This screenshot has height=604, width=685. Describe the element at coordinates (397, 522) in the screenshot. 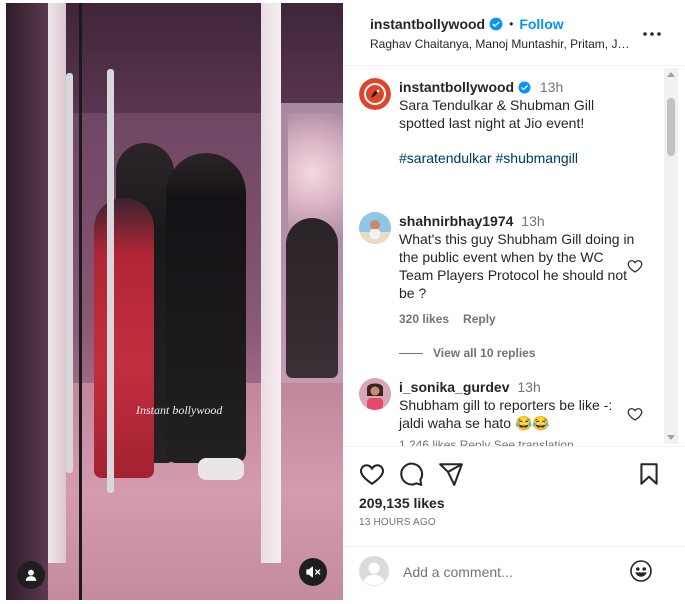

I see `post-time-ago: 13 HOURS AGO` at that location.